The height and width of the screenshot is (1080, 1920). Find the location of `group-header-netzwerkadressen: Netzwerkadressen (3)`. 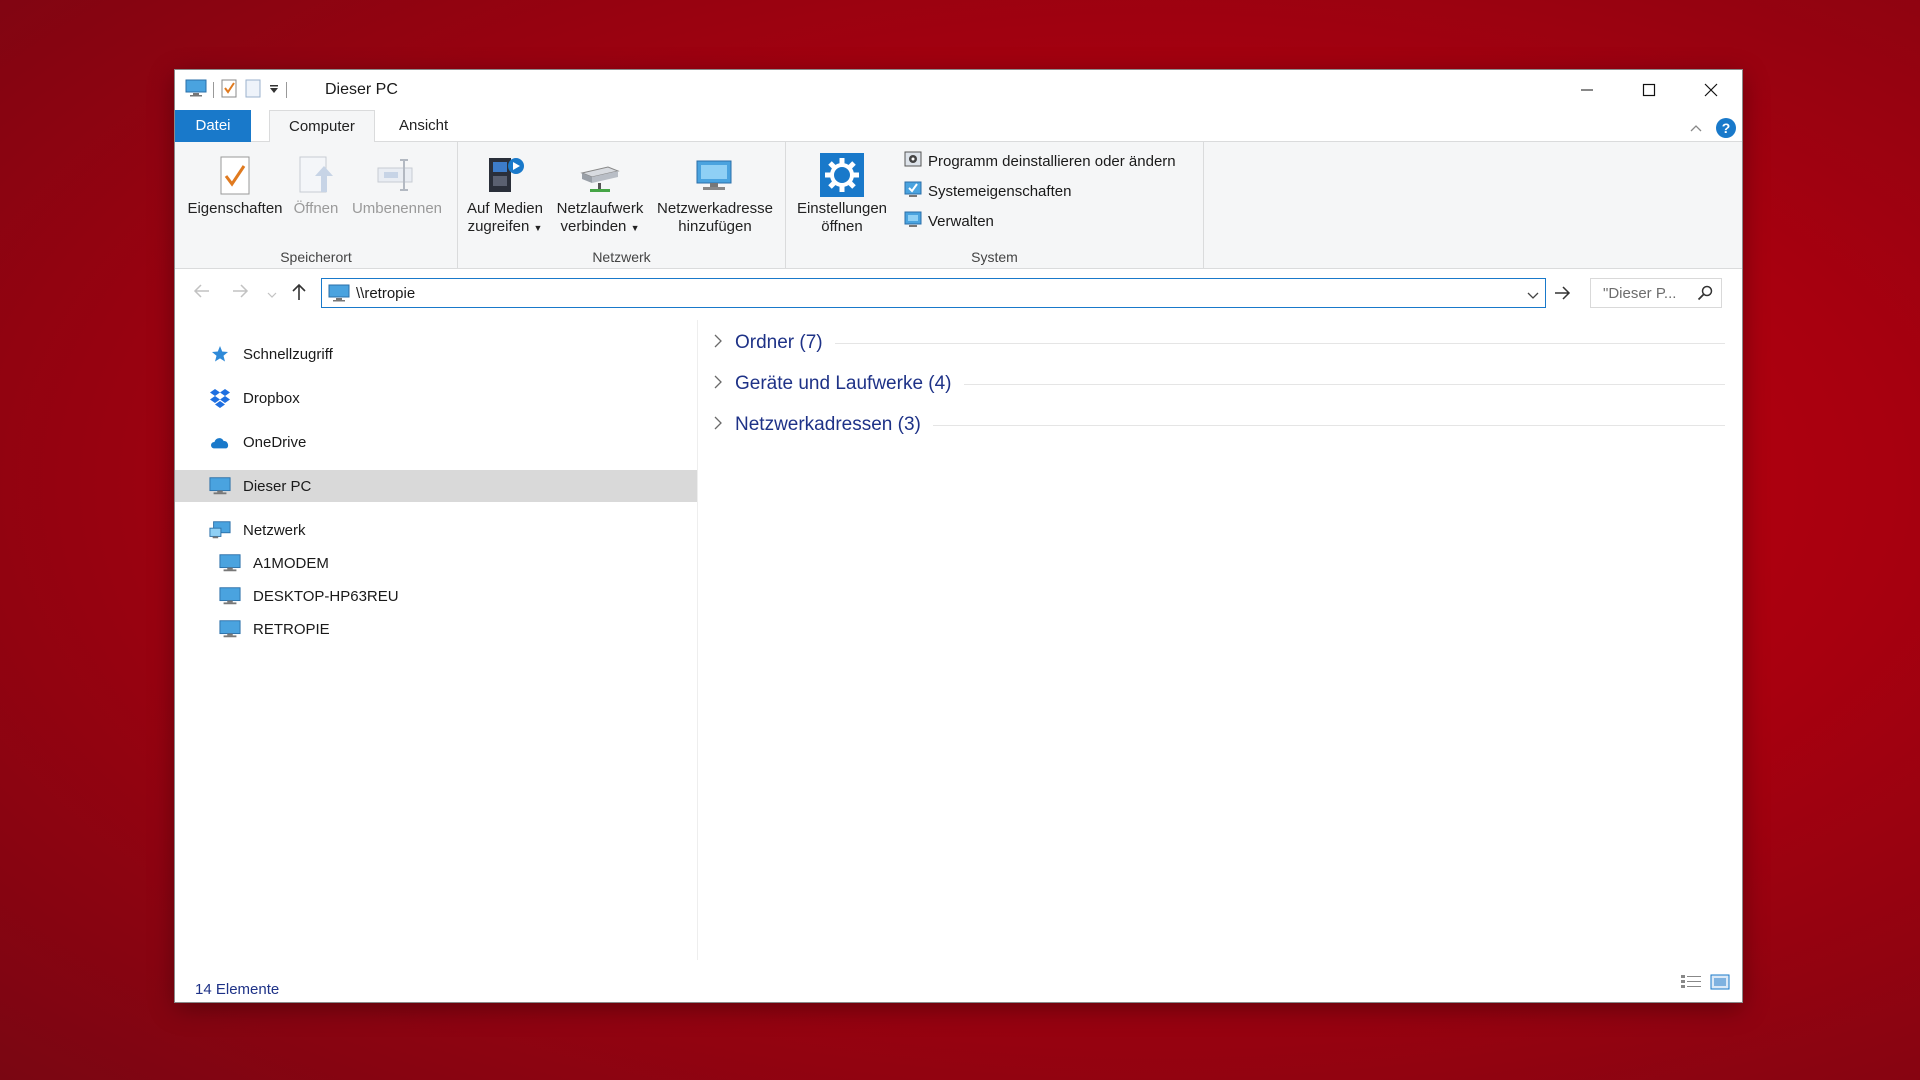

group-header-netzwerkadressen: Netzwerkadressen (3) is located at coordinates (1219, 425).